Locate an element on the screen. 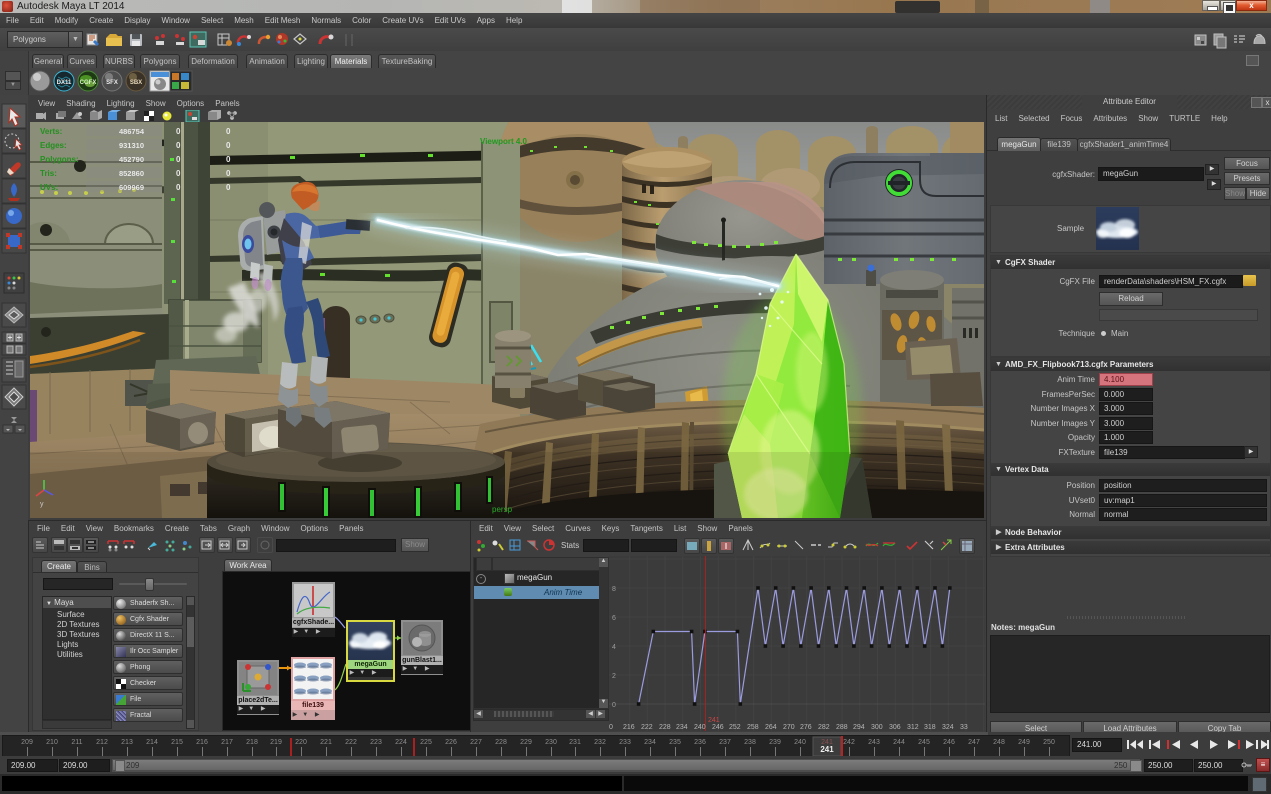 This screenshot has height=794, width=1271. svg-text: 452790 is located at coordinates (131, 159).